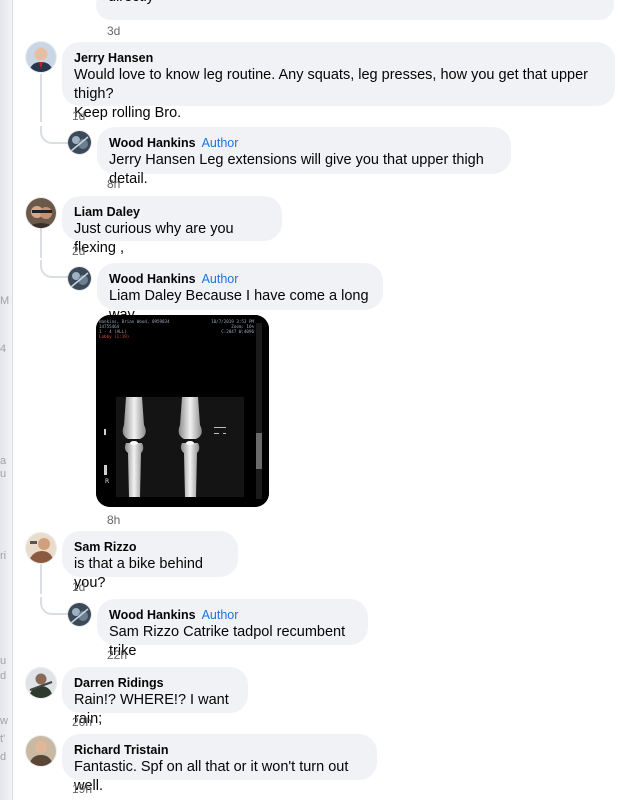 This screenshot has height=800, width=626. Describe the element at coordinates (155, 683) in the screenshot. I see `commenter-name: Darren Ridings` at that location.